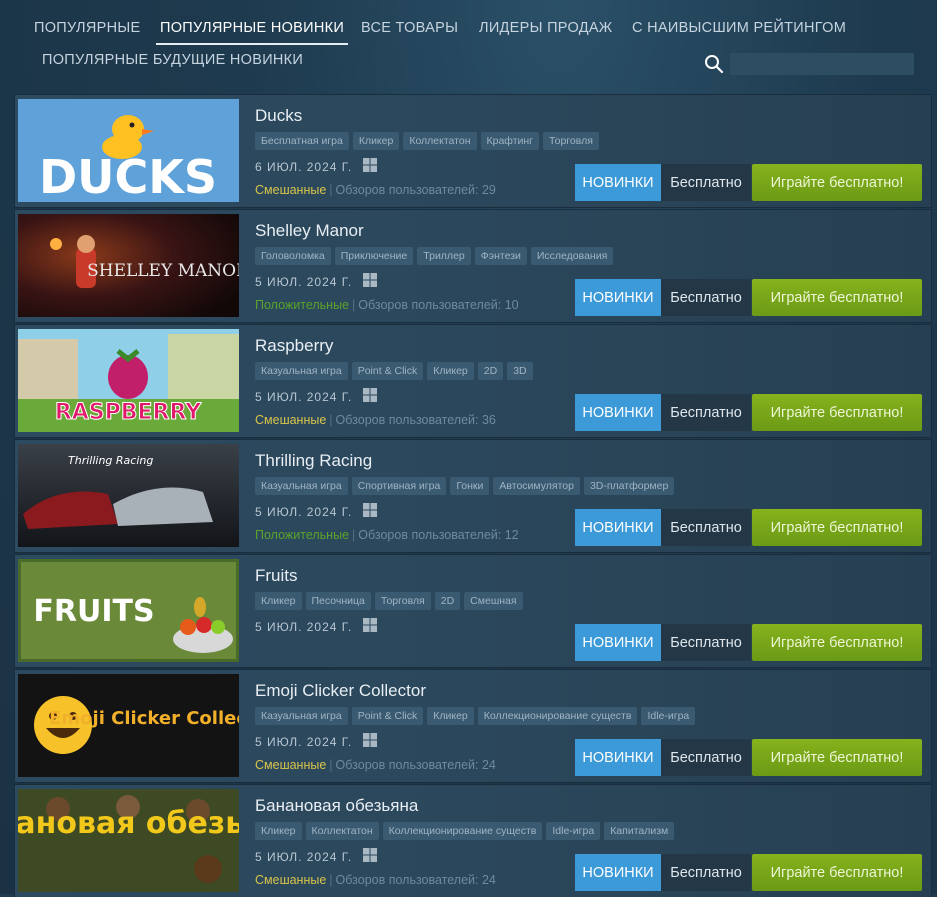 This screenshot has height=897, width=937. I want to click on game-capsule-image: DUCKS, so click(128, 150).